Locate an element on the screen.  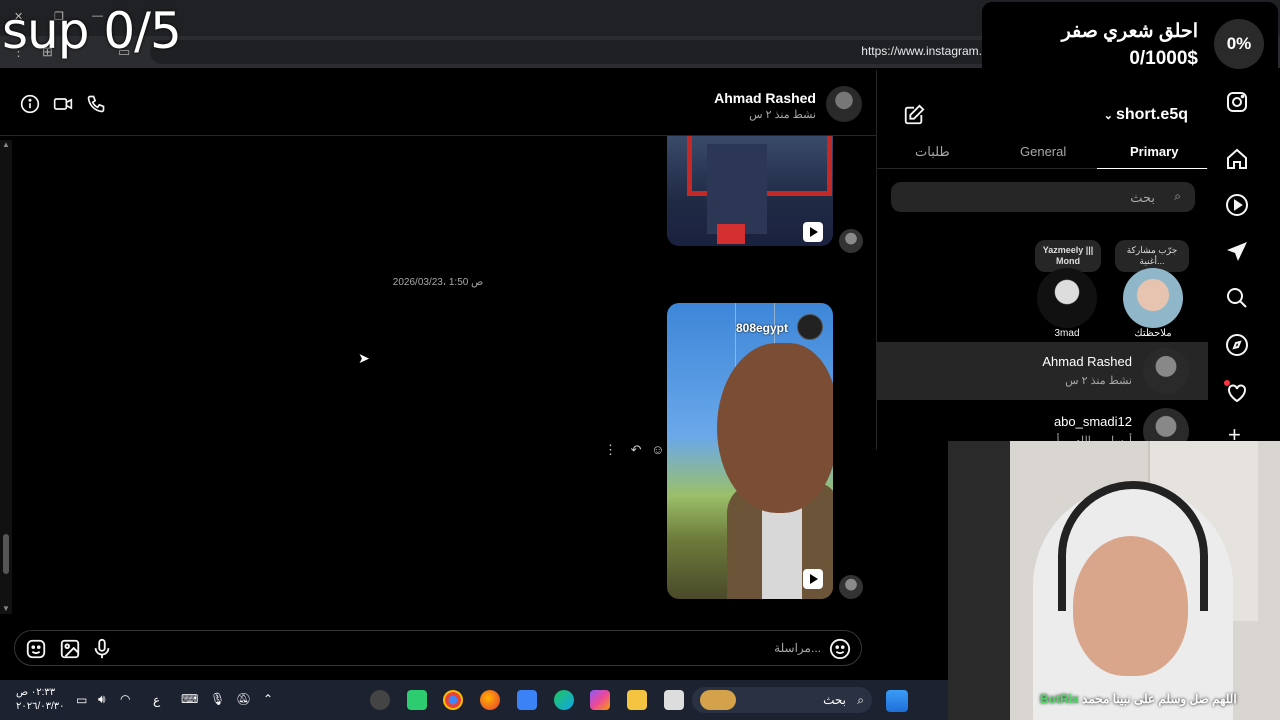
chevron-up-icon: ⌃ is located at coordinates (268, 699).